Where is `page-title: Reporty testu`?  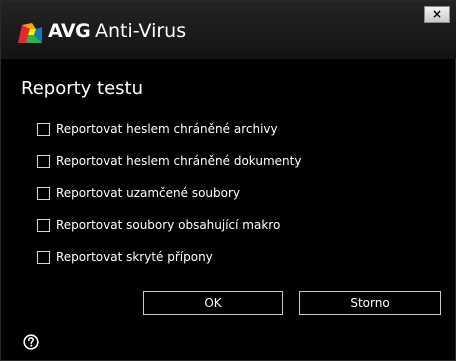 page-title: Reporty testu is located at coordinates (82, 88).